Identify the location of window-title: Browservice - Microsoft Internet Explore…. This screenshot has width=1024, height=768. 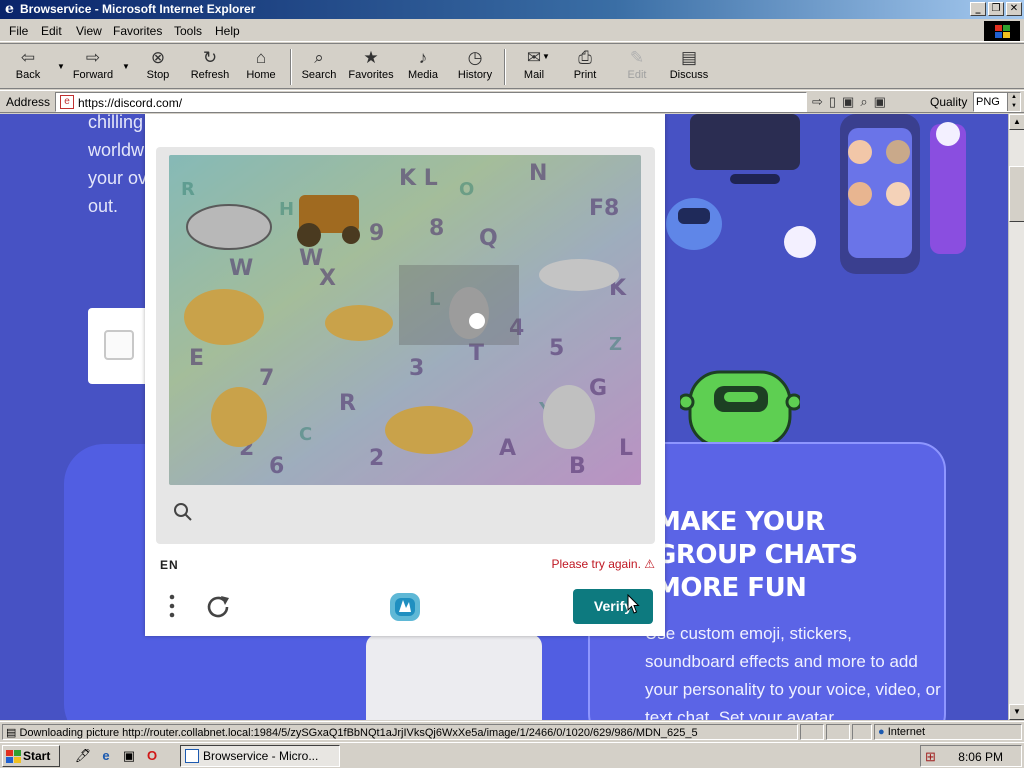
(138, 9).